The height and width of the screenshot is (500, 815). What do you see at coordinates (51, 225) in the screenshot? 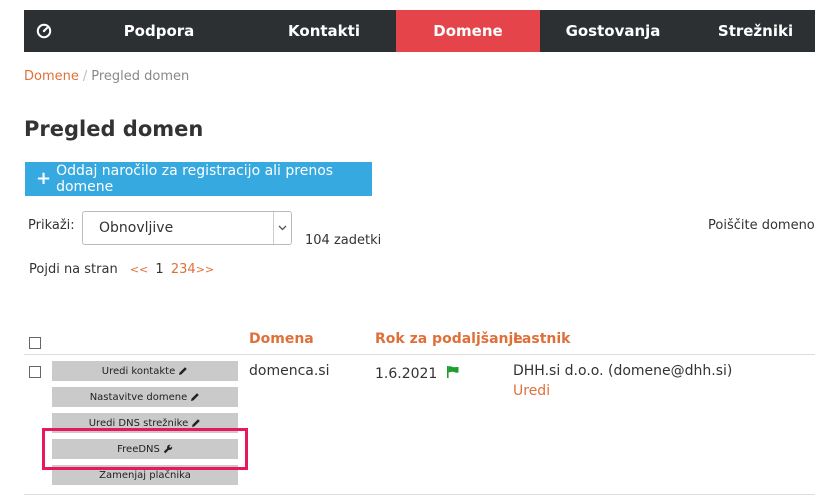
I see `show-filter-label: Prikaži:` at bounding box center [51, 225].